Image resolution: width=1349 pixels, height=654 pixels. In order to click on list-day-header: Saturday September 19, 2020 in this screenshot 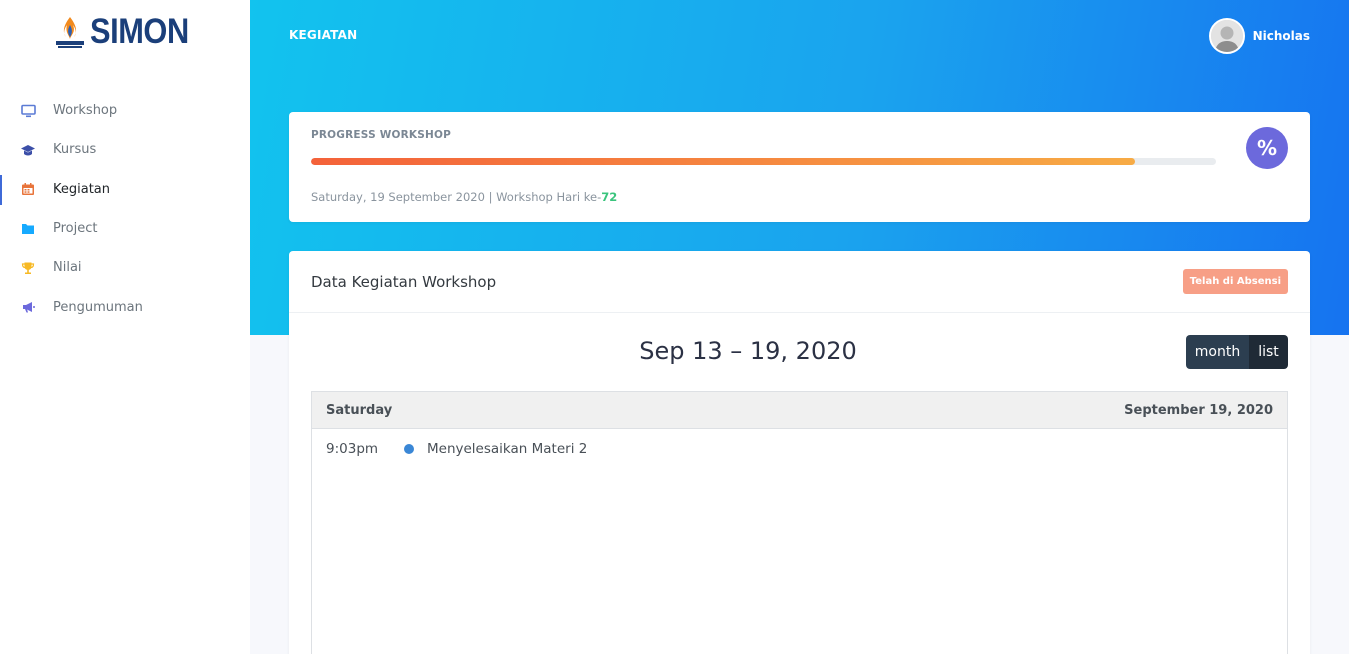, I will do `click(799, 410)`.